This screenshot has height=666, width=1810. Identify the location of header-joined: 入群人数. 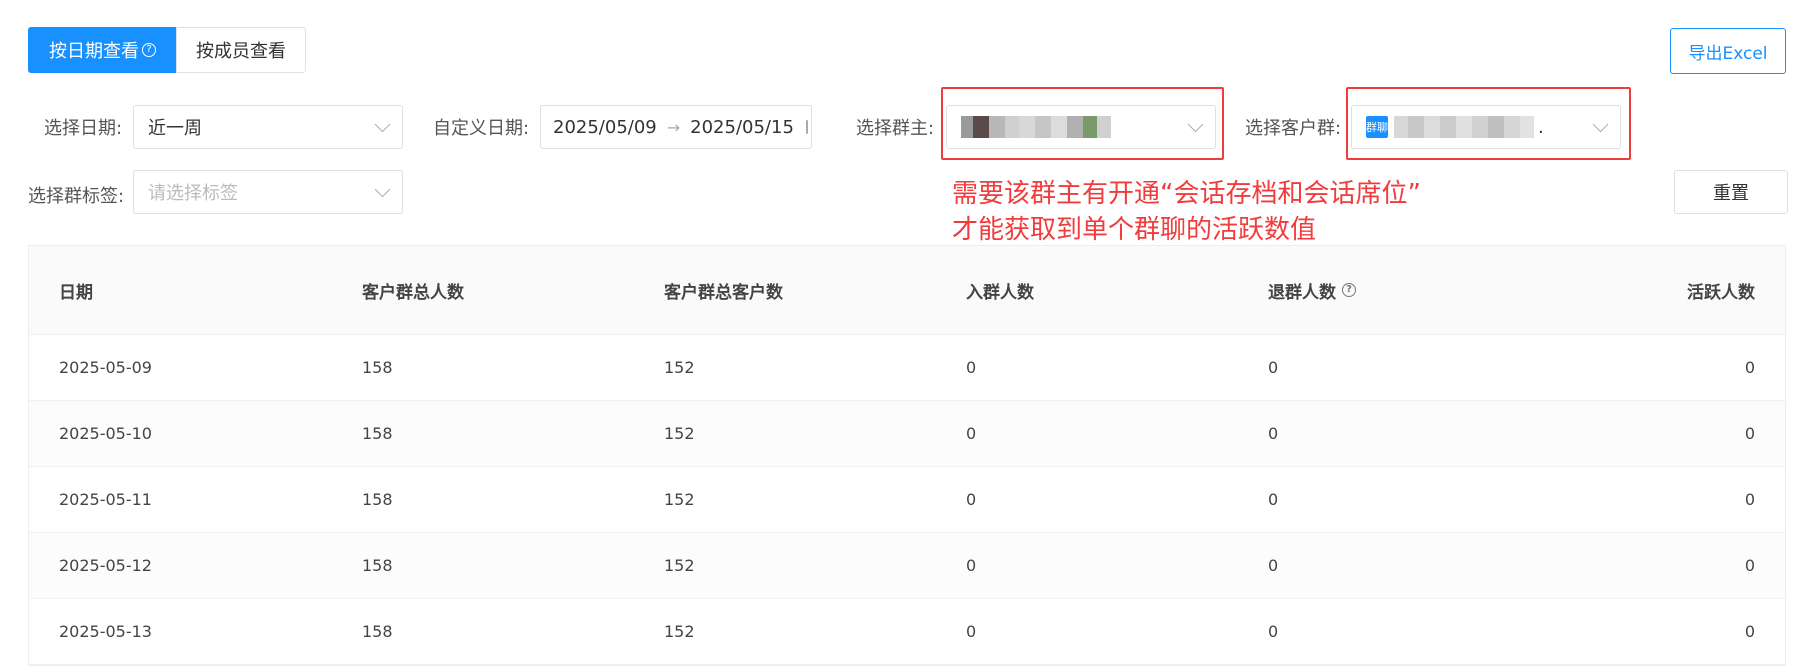
(1000, 292).